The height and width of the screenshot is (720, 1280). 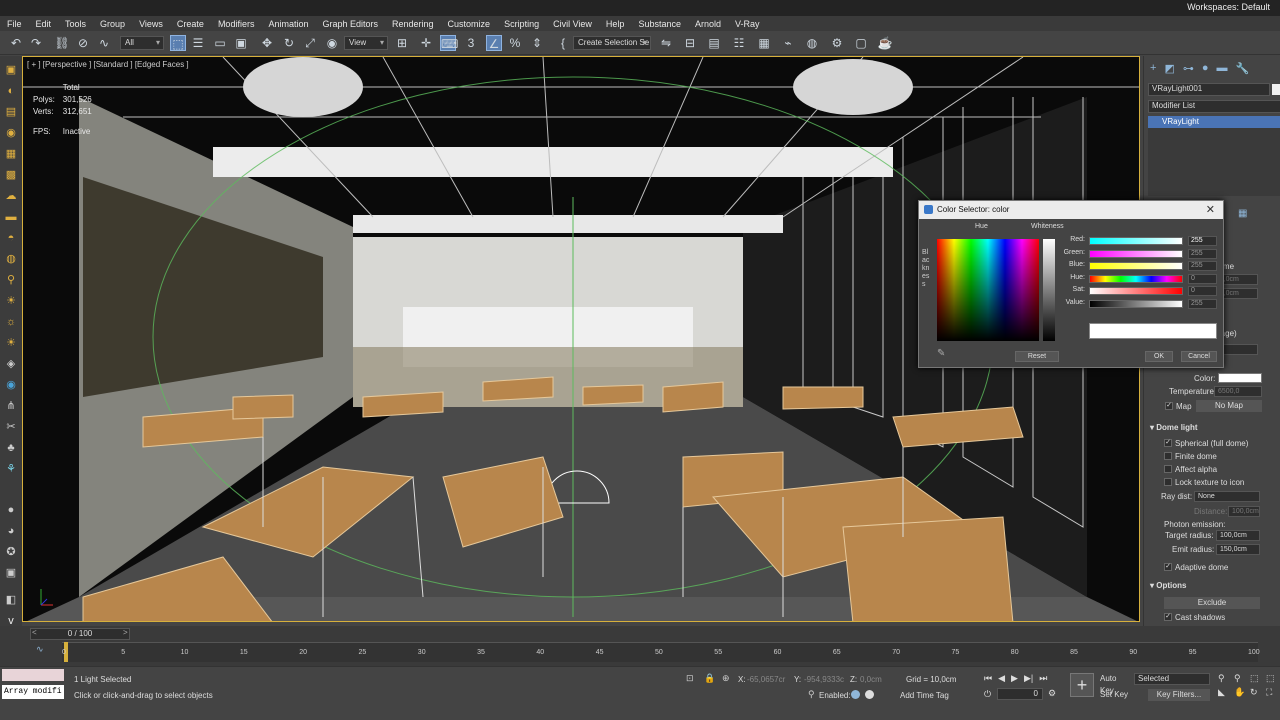 What do you see at coordinates (659, 24) in the screenshot?
I see `menu-substance: Substance` at bounding box center [659, 24].